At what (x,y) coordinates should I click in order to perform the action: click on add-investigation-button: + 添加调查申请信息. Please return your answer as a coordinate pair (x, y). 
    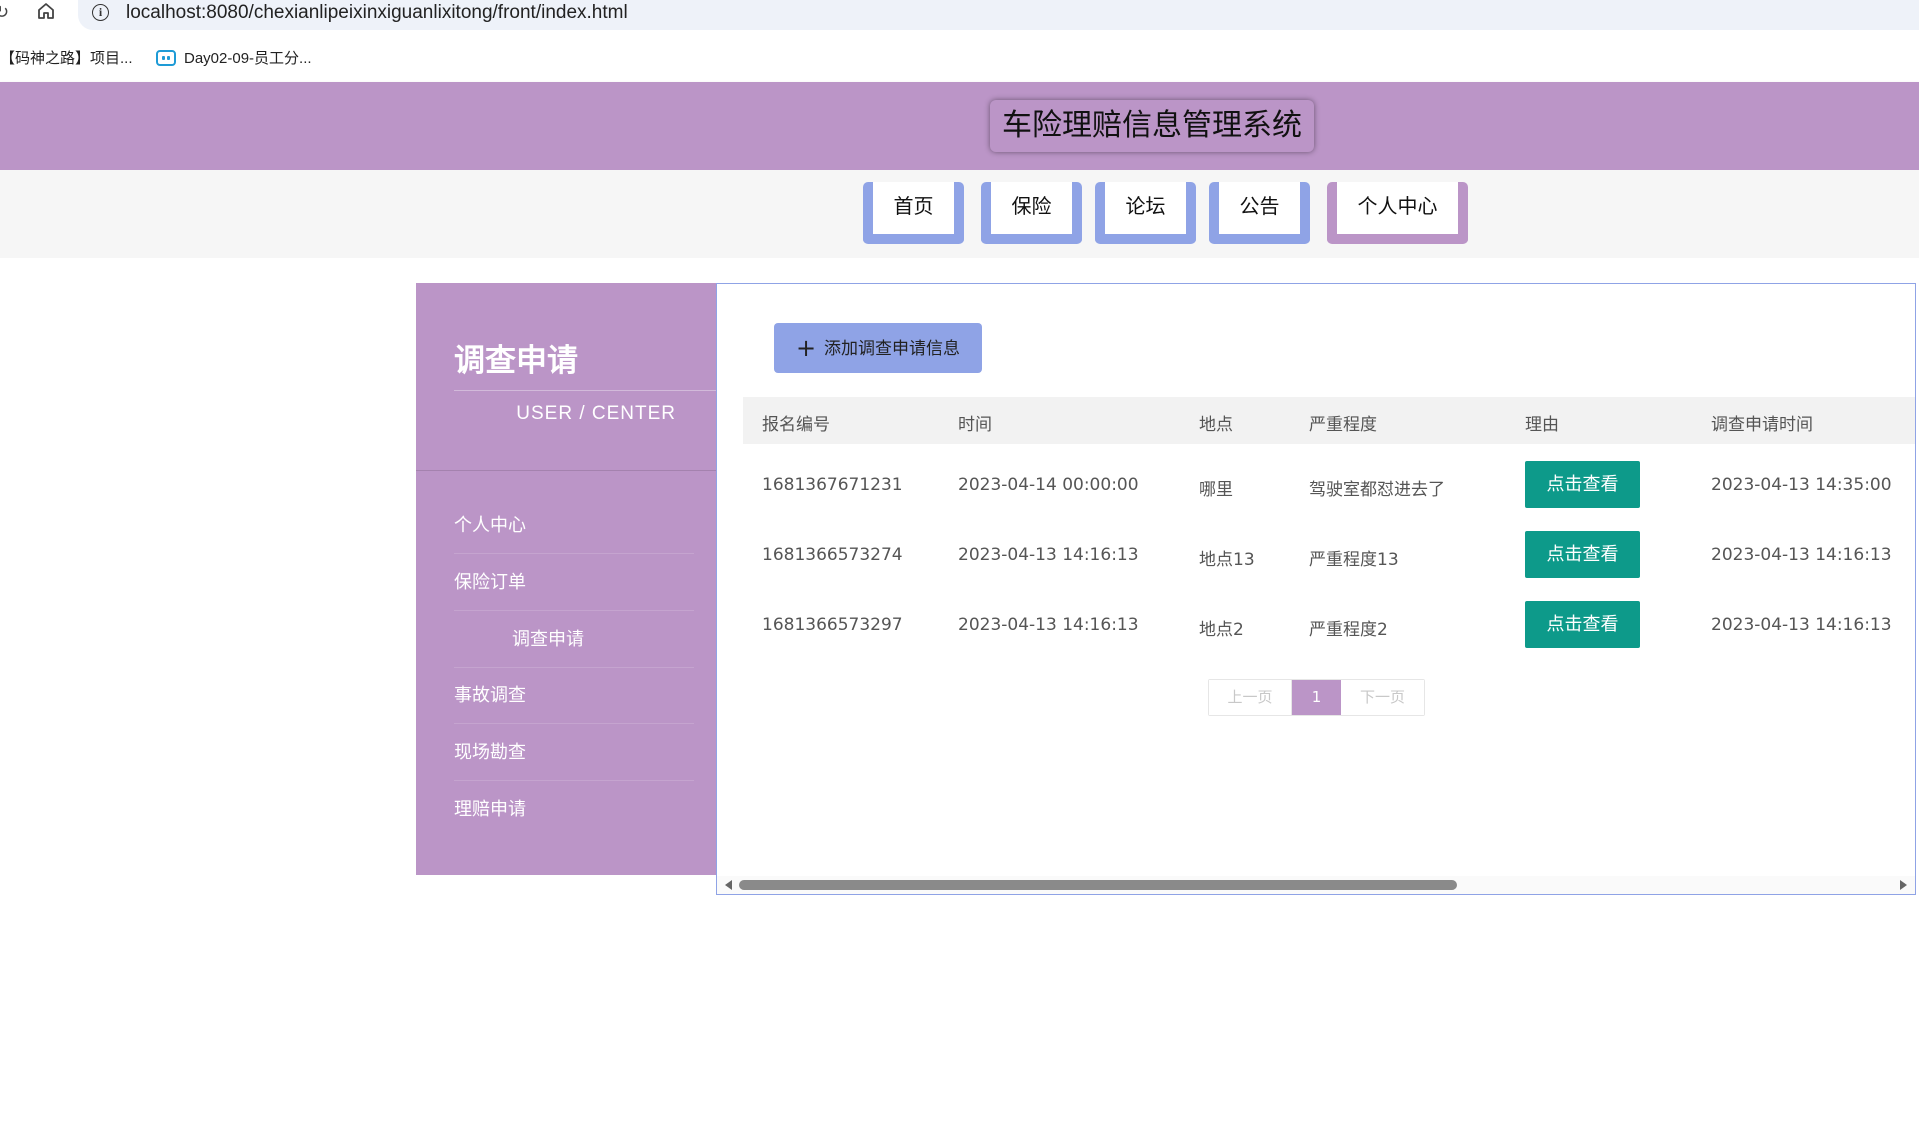
    Looking at the image, I should click on (878, 348).